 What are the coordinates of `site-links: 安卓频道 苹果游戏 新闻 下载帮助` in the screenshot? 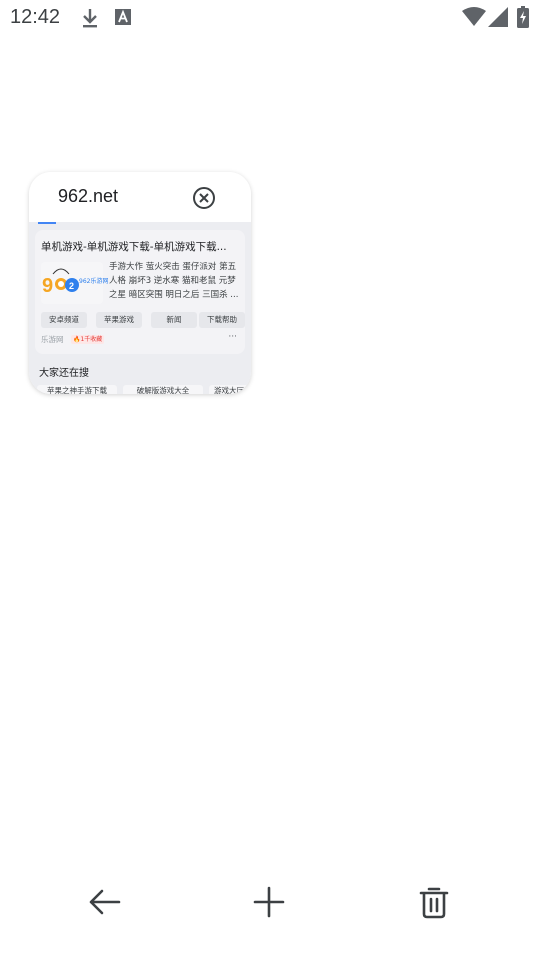 It's located at (143, 320).